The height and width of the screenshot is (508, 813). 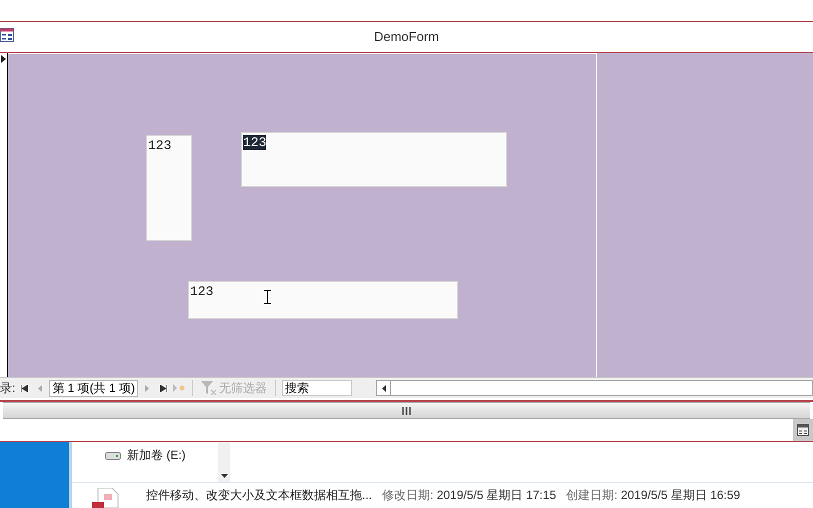 I want to click on new-record-icon, so click(x=179, y=388).